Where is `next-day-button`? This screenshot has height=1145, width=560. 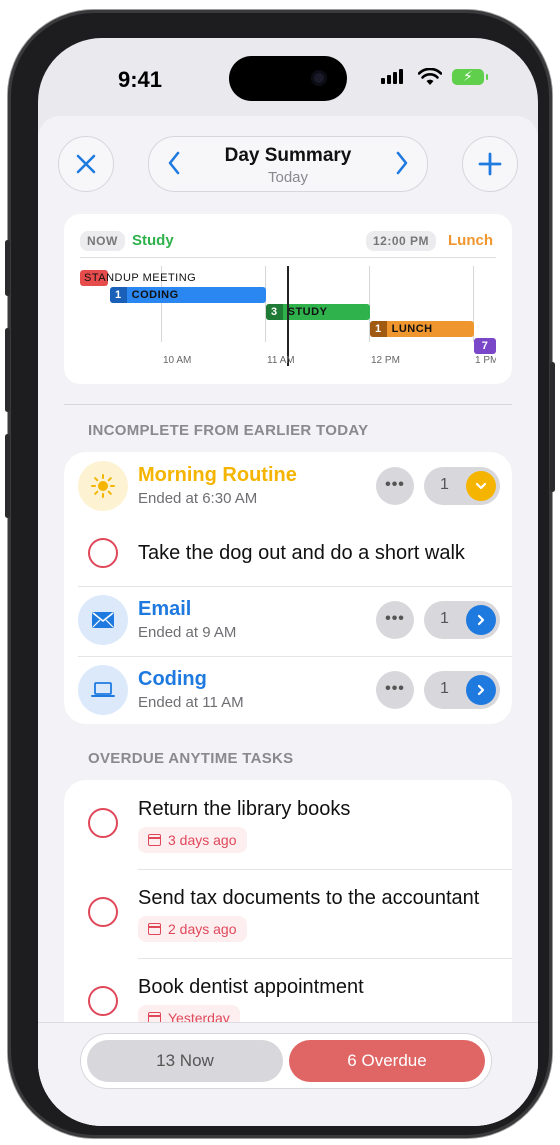
next-day-button is located at coordinates (402, 165).